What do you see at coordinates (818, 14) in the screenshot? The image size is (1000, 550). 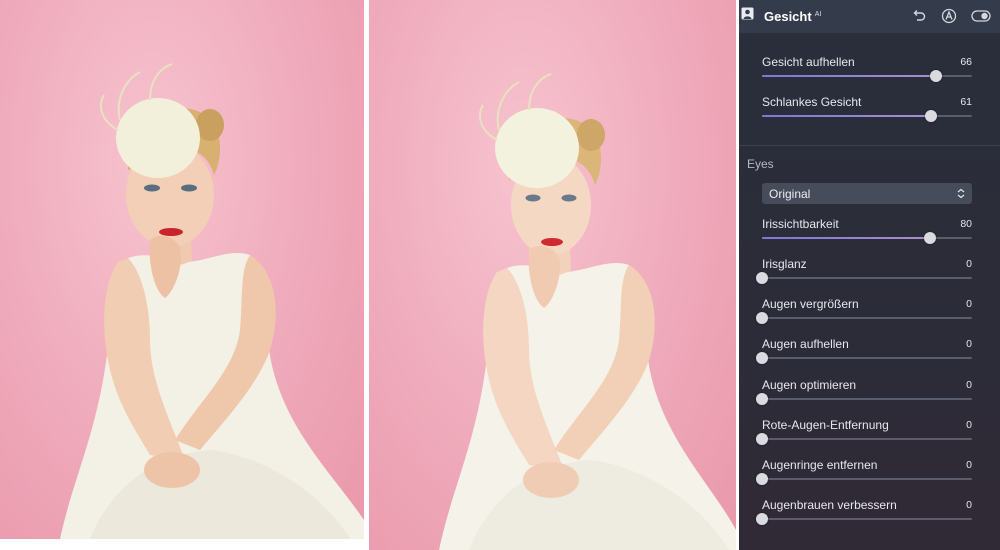 I see `ai-badge: AI` at bounding box center [818, 14].